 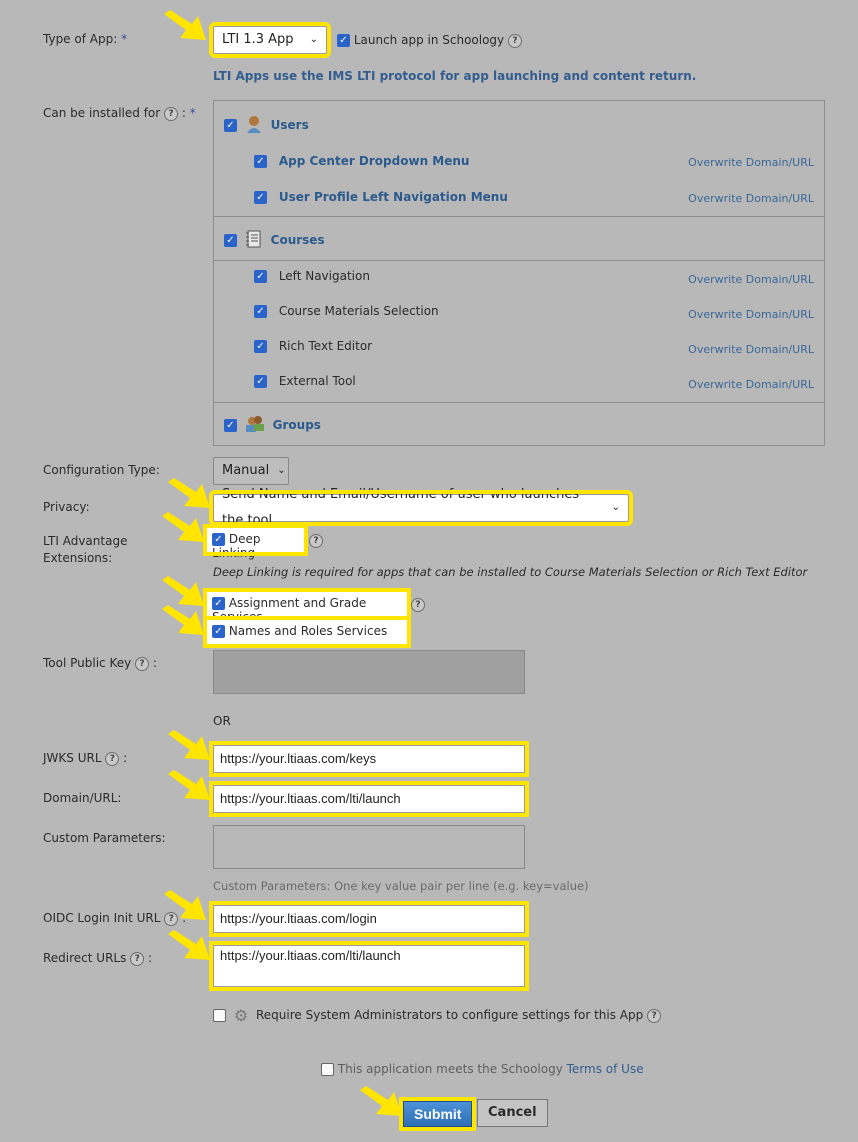 I want to click on notebook-icon, so click(x=254, y=240).